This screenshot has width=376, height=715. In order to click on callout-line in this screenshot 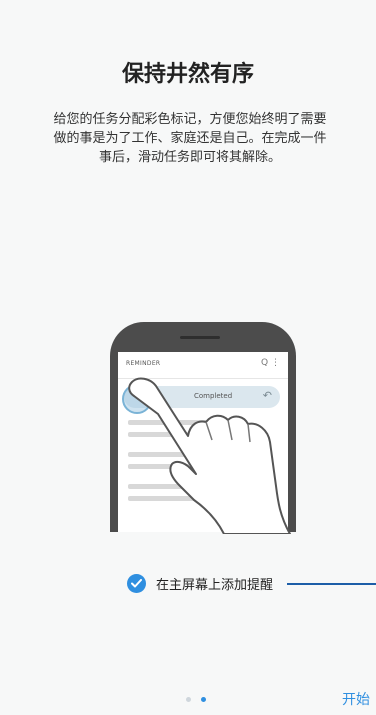, I will do `click(331, 584)`.